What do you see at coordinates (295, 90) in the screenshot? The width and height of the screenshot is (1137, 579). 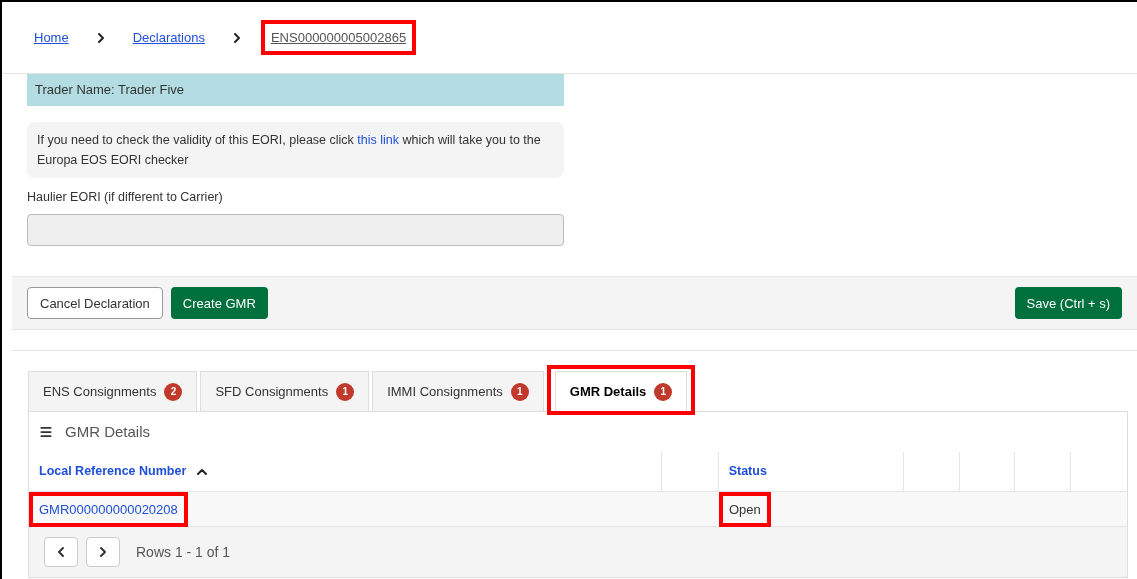 I see `trader-banner: Trader Name: Trader Five` at bounding box center [295, 90].